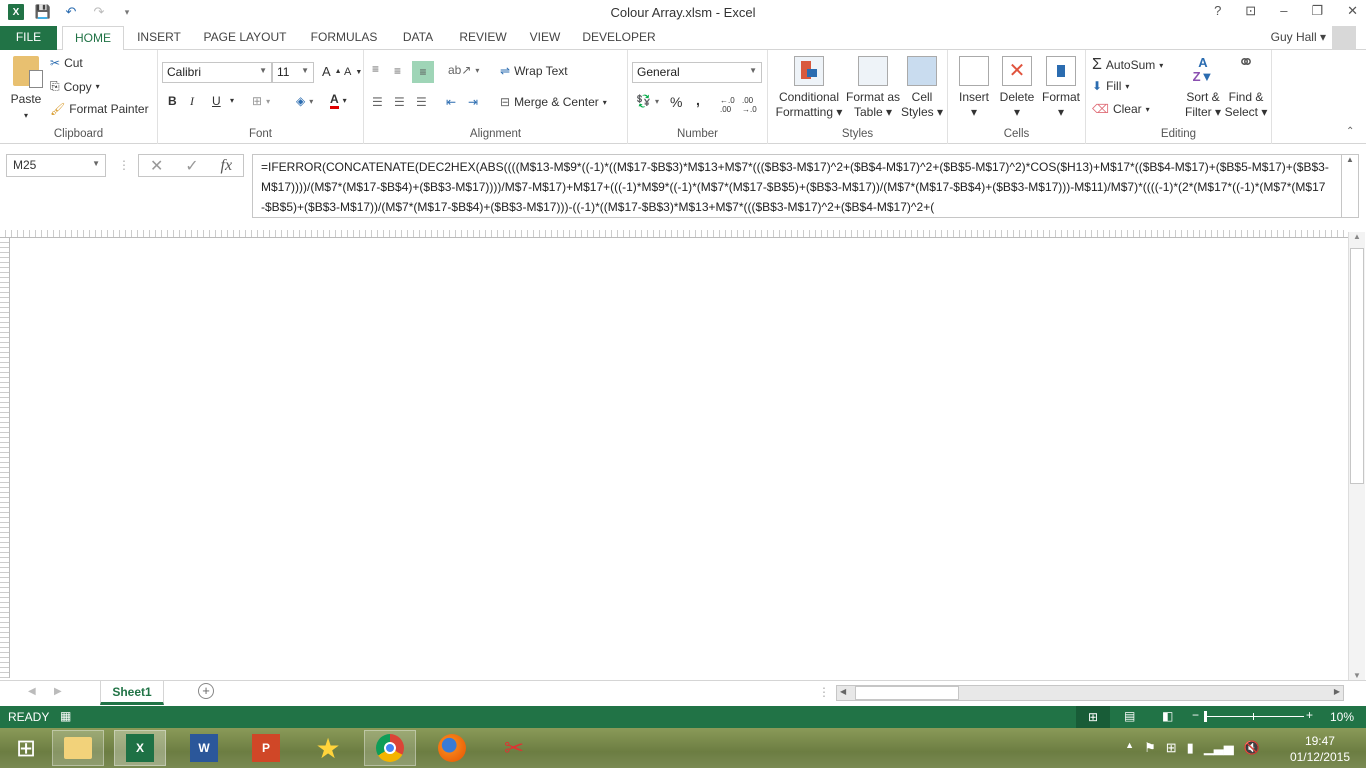  I want to click on fill-button: ⬇ Fill ▾, so click(1110, 86).